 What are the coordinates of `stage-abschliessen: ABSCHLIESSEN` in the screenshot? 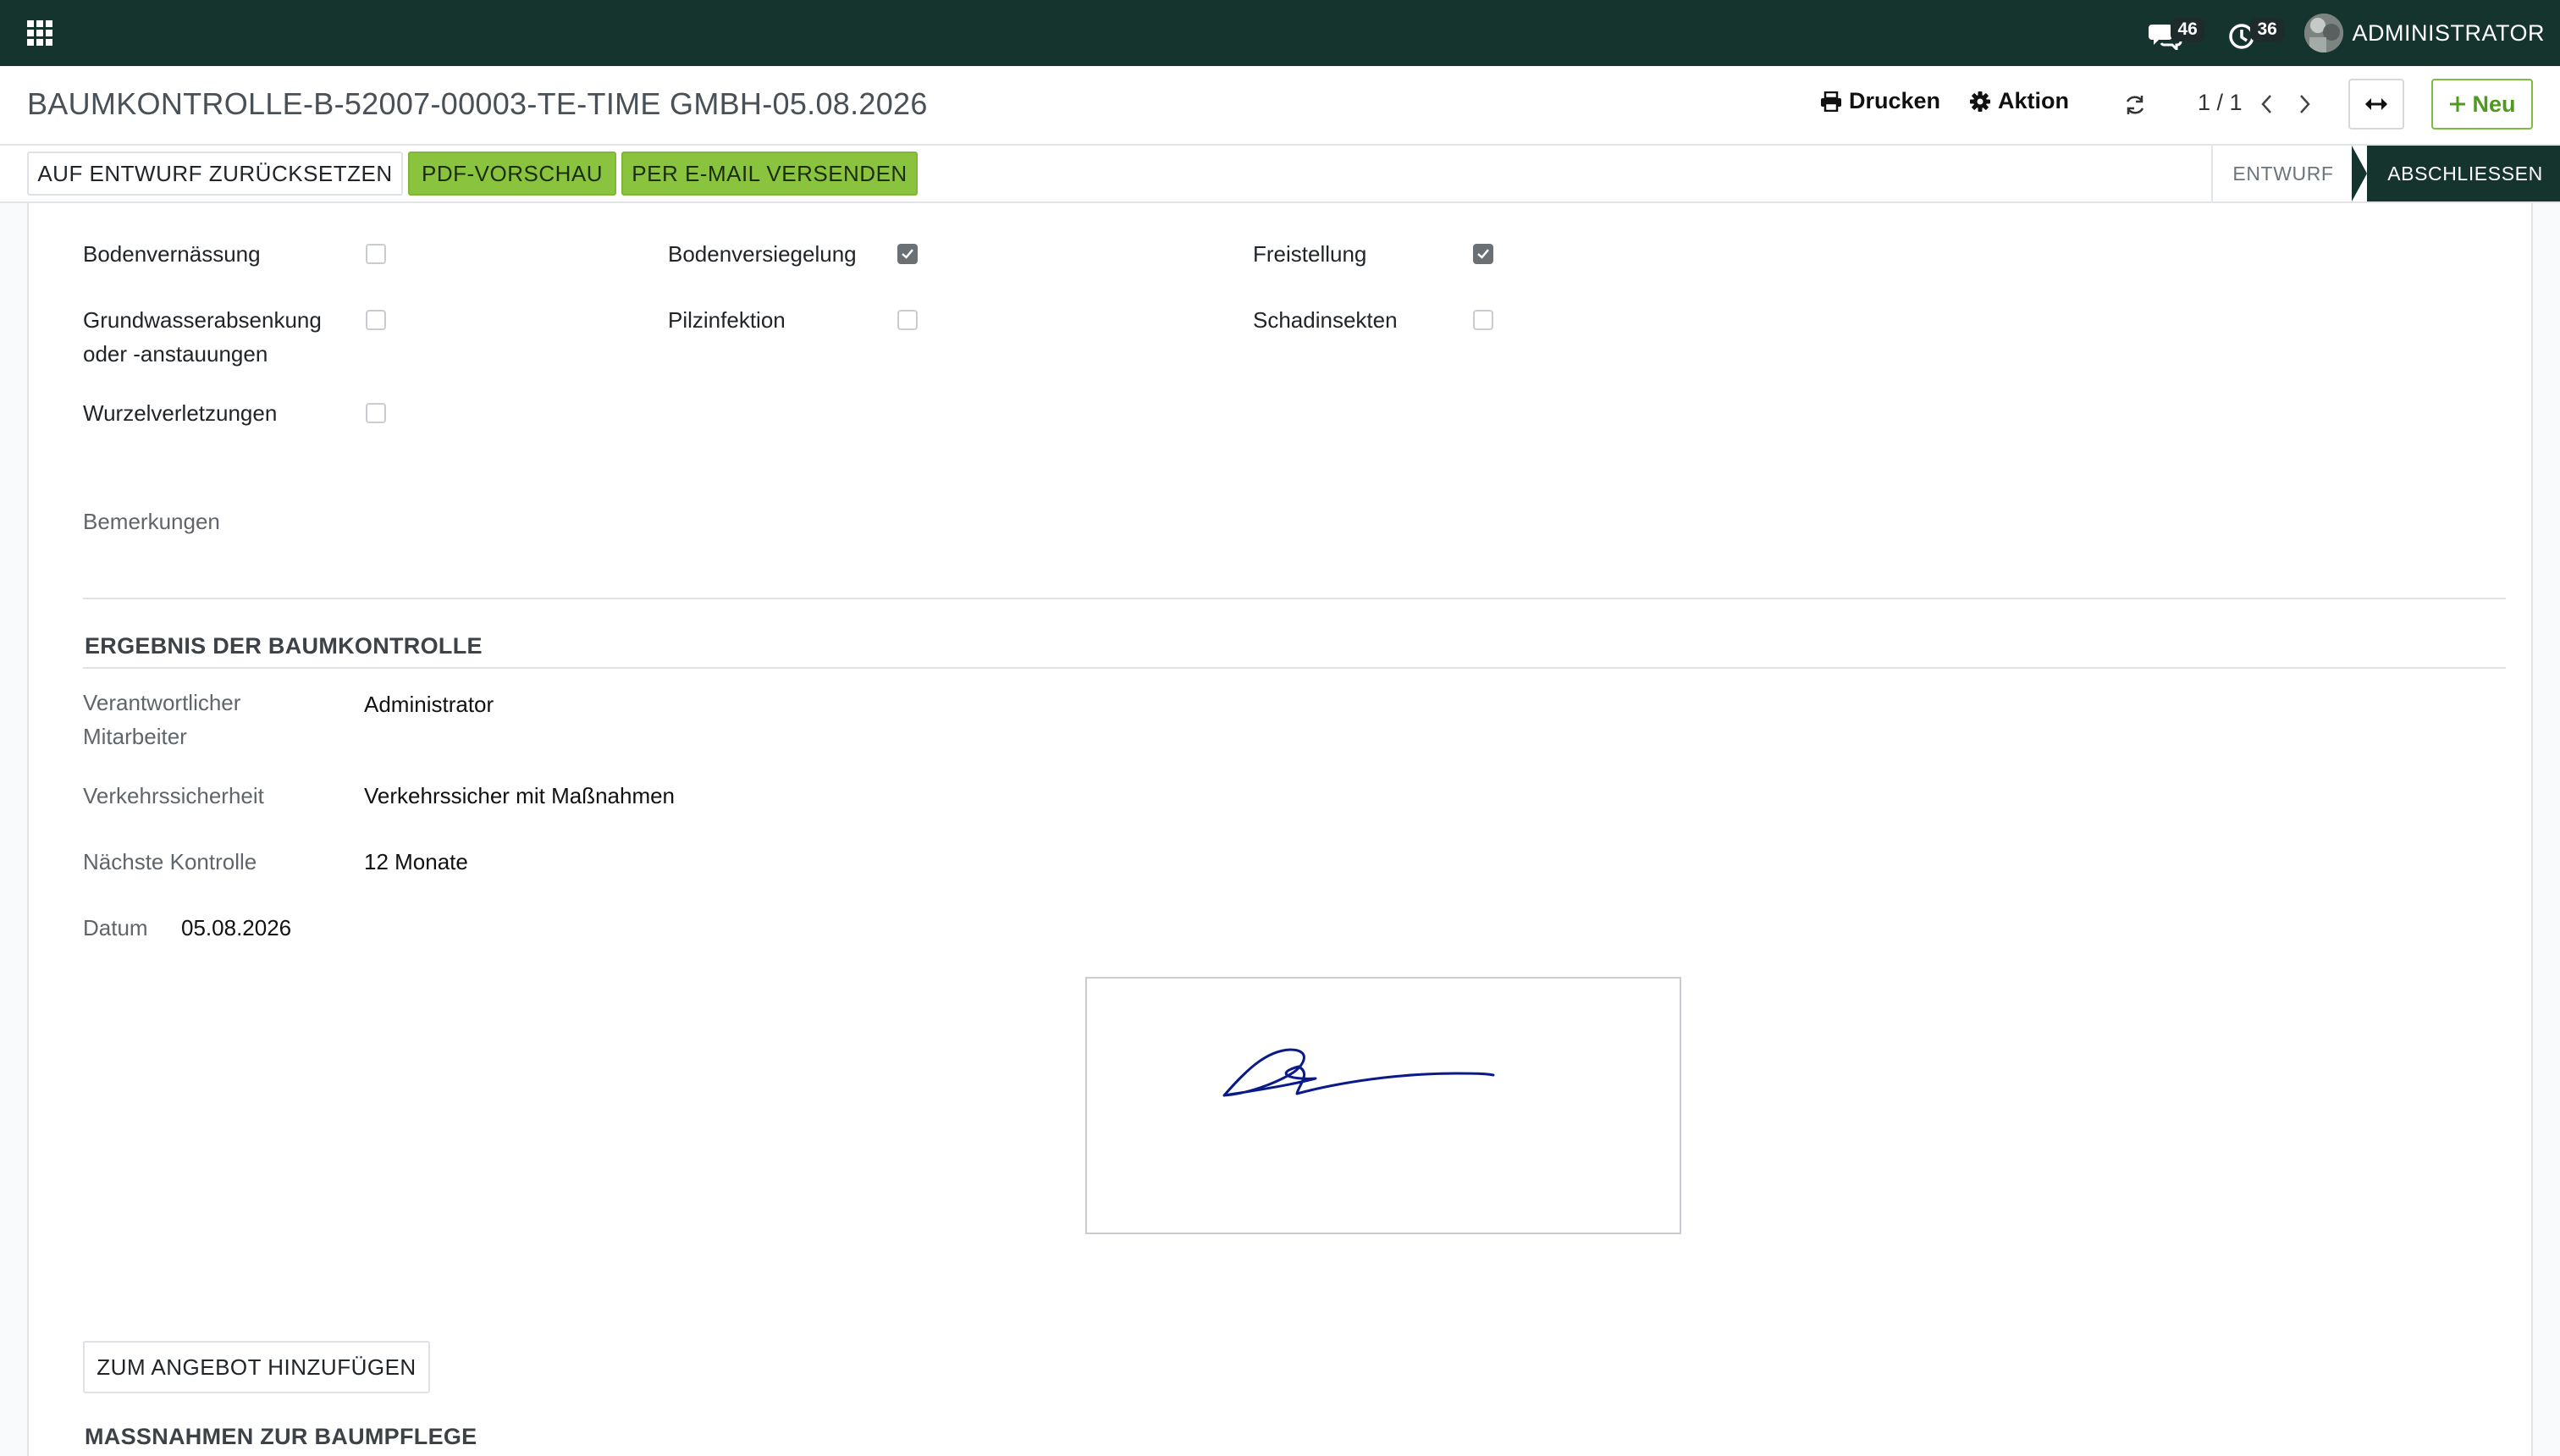 It's located at (2456, 173).